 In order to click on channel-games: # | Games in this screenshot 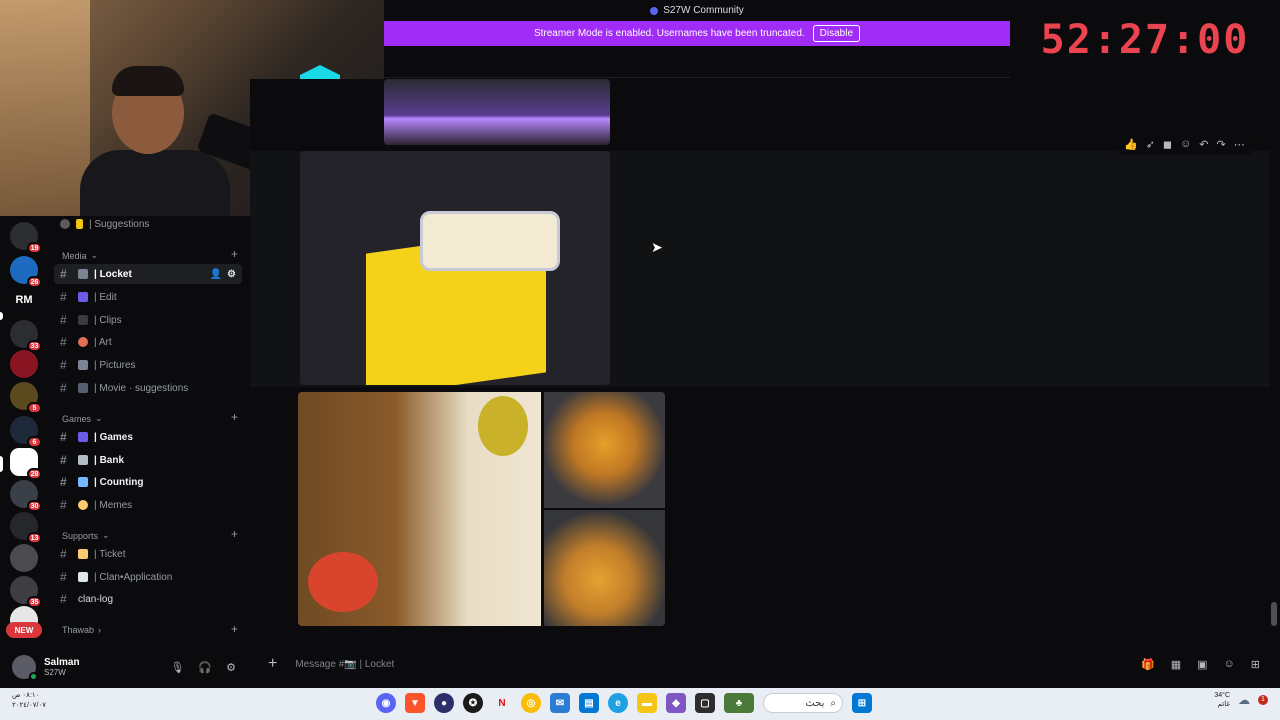, I will do `click(148, 437)`.